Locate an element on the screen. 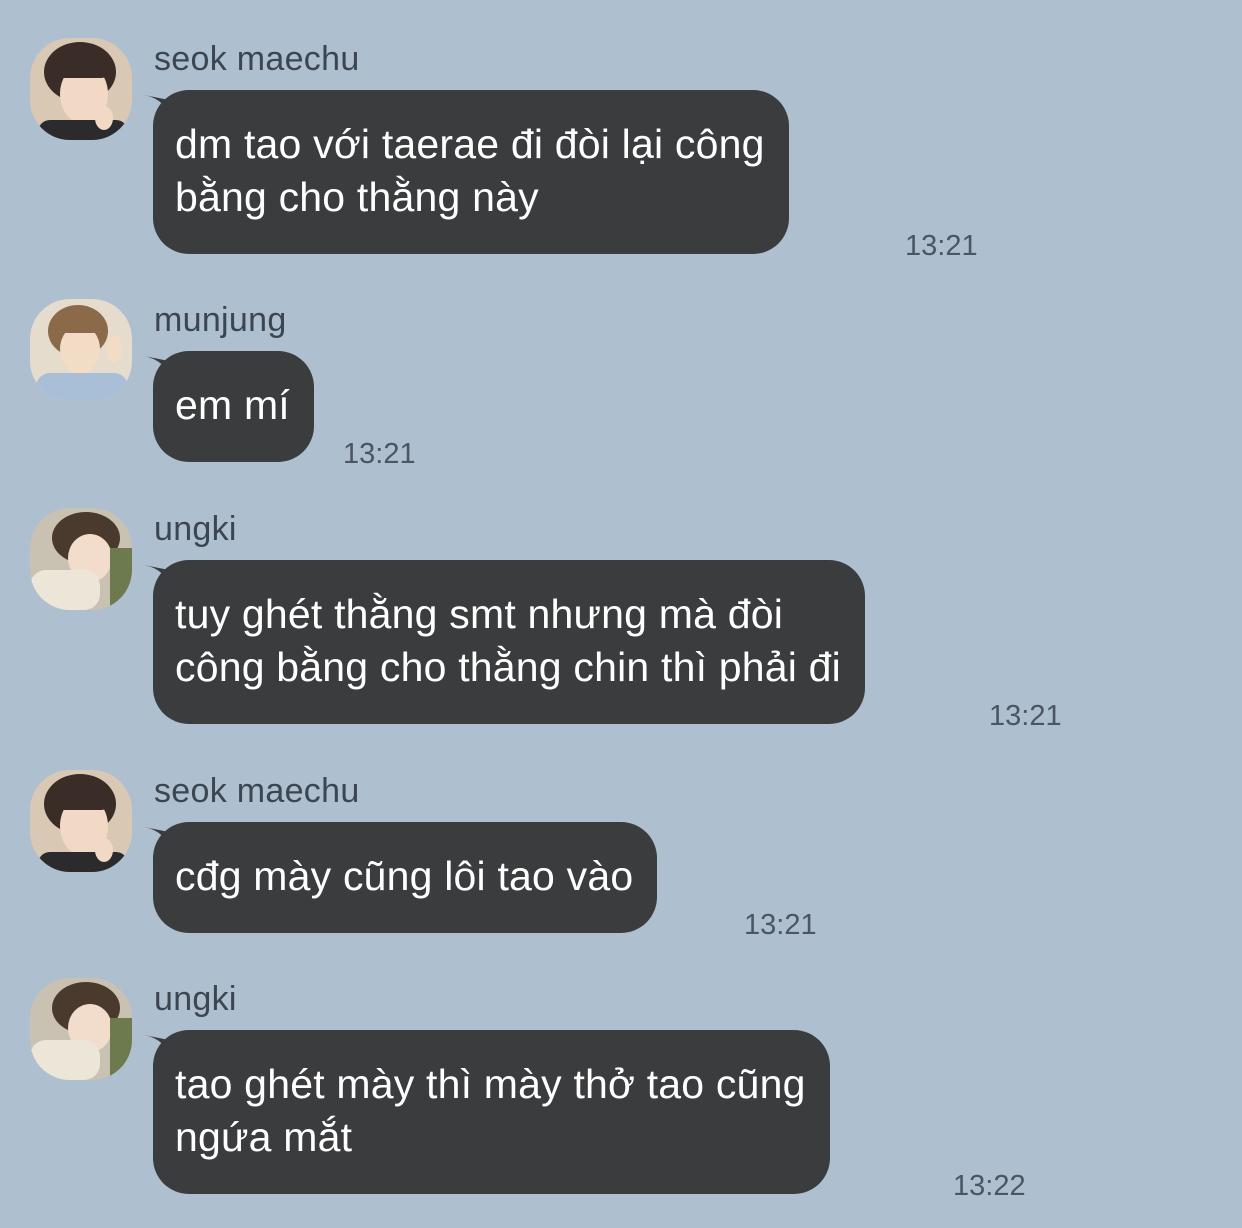 The width and height of the screenshot is (1242, 1228). message-text-line: em mí is located at coordinates (232, 405).